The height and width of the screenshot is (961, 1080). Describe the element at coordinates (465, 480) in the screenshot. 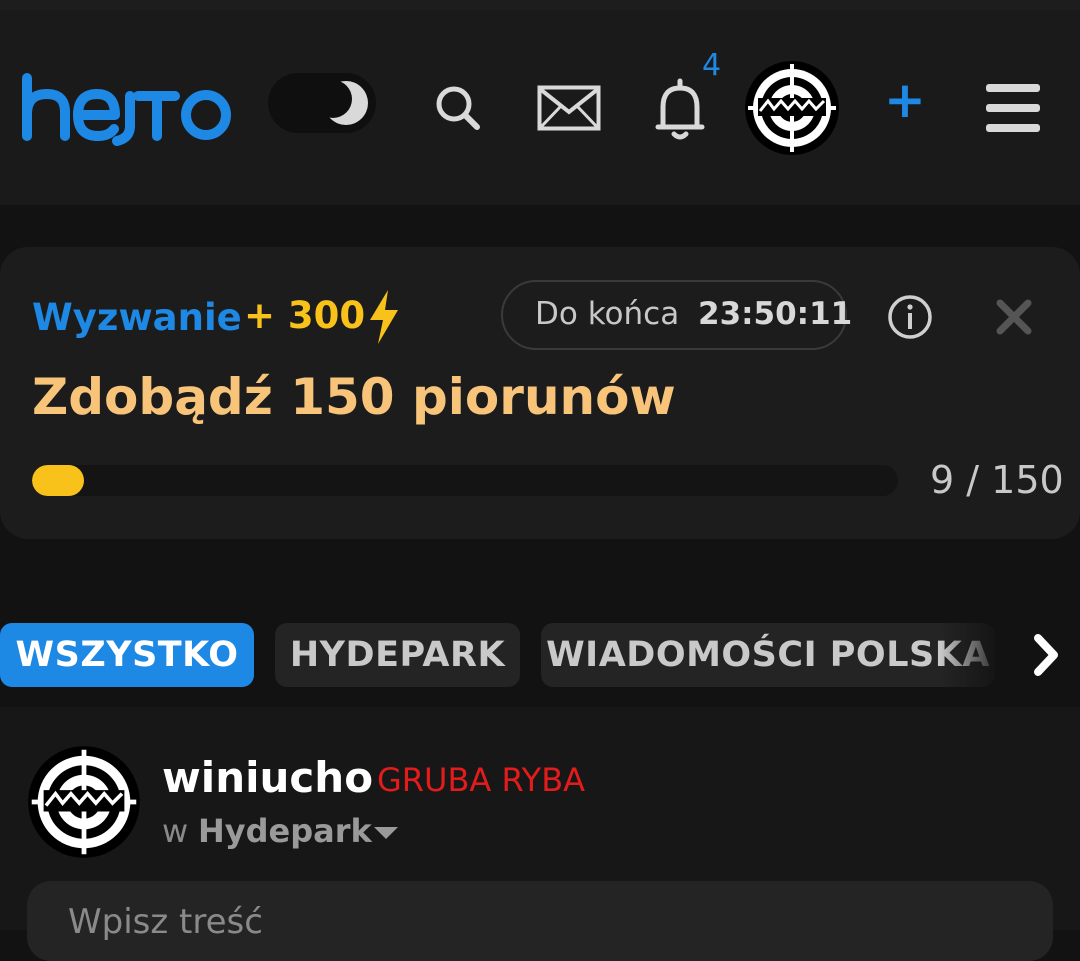

I see `challenge-progress-bar` at that location.